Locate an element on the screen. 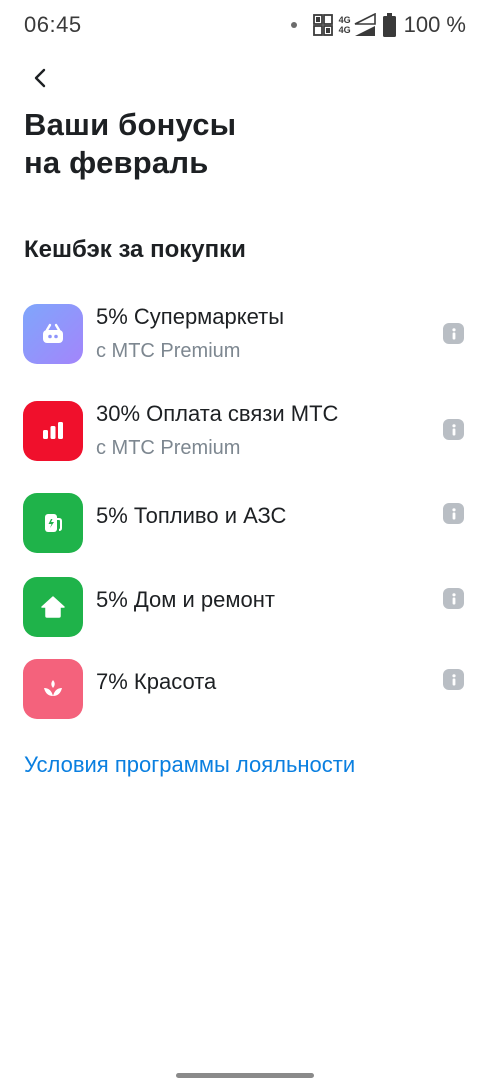 The width and height of the screenshot is (490, 1090). cashback-item-fuel: 5% Топливо и АЗС is located at coordinates (245, 529).